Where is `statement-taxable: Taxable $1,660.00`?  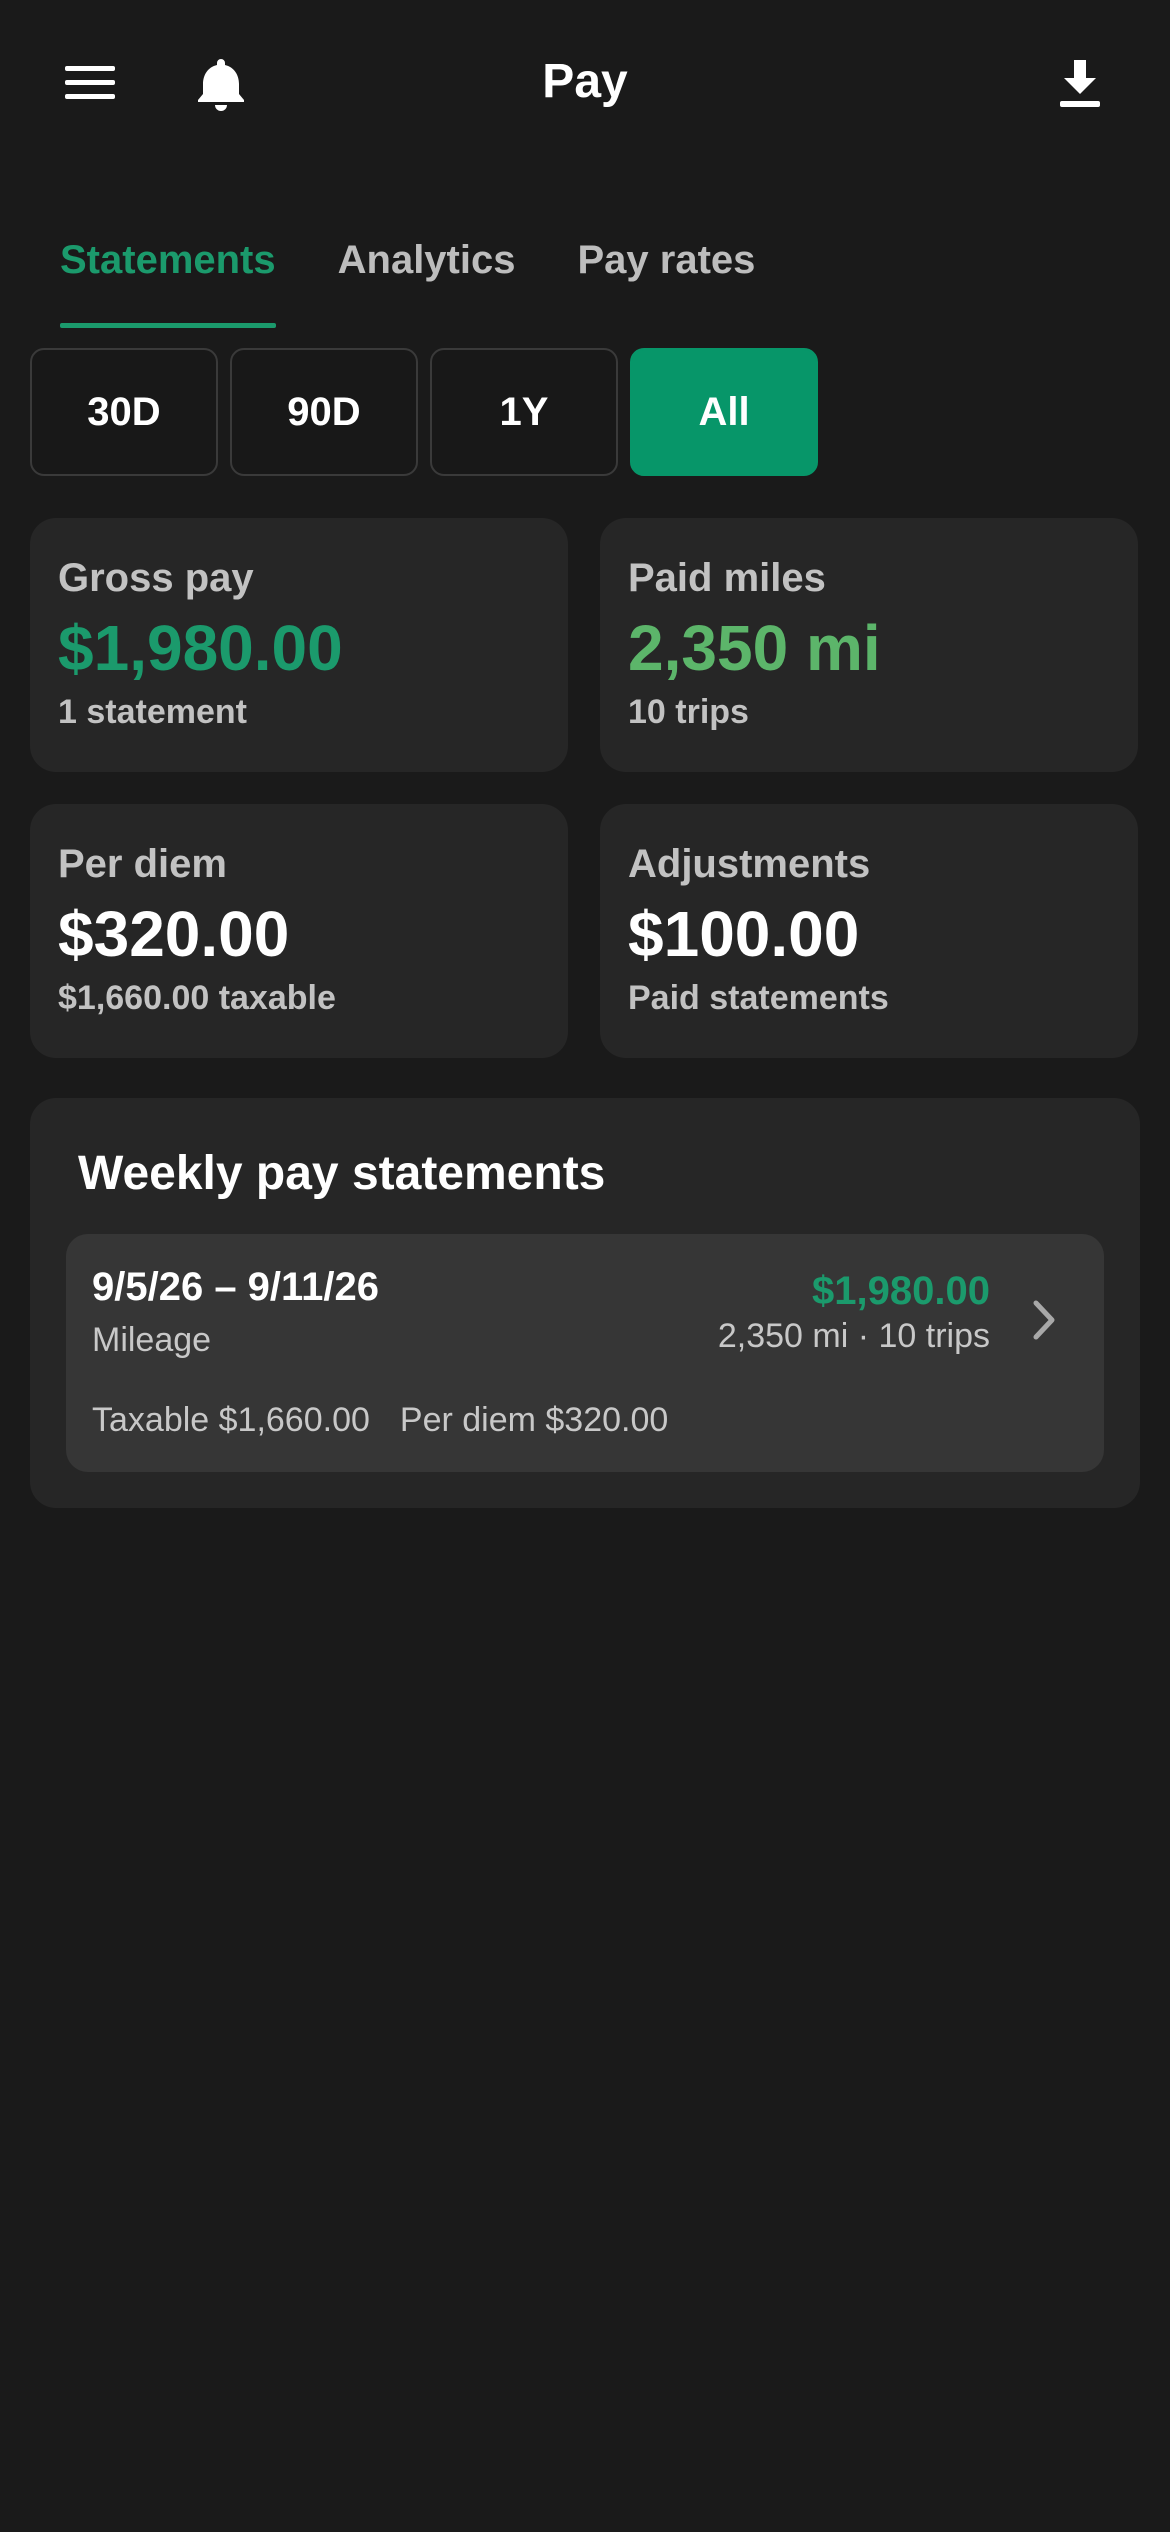
statement-taxable: Taxable $1,660.00 is located at coordinates (231, 1420).